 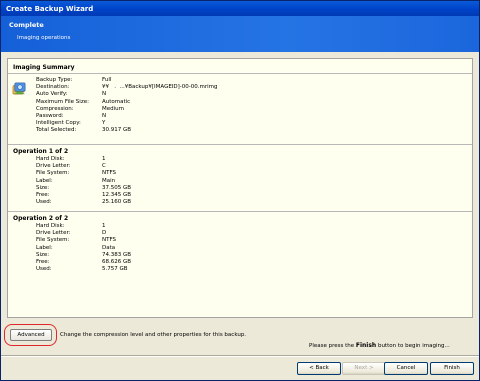 I want to click on property-value: 12.345 GB, so click(x=117, y=194).